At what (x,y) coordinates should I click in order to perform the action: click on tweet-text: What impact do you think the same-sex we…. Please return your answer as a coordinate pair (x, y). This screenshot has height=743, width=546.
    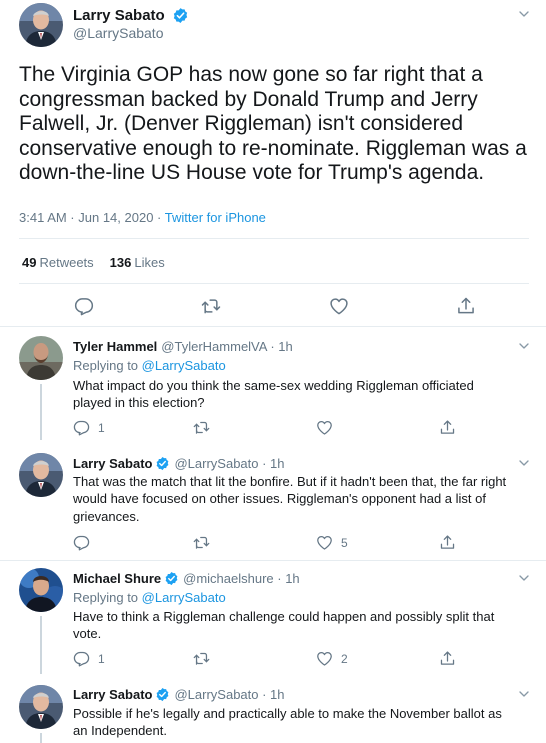
    Looking at the image, I should click on (273, 394).